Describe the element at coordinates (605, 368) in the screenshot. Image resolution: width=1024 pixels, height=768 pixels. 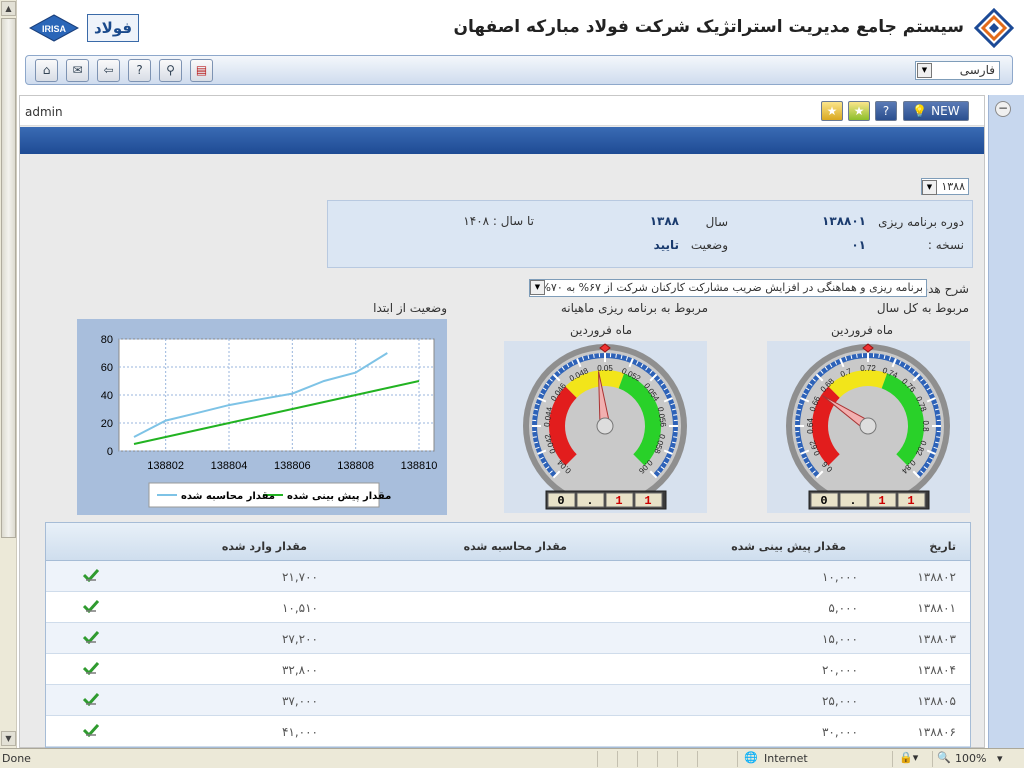
I see `gauge-tick-label: 0.05` at that location.